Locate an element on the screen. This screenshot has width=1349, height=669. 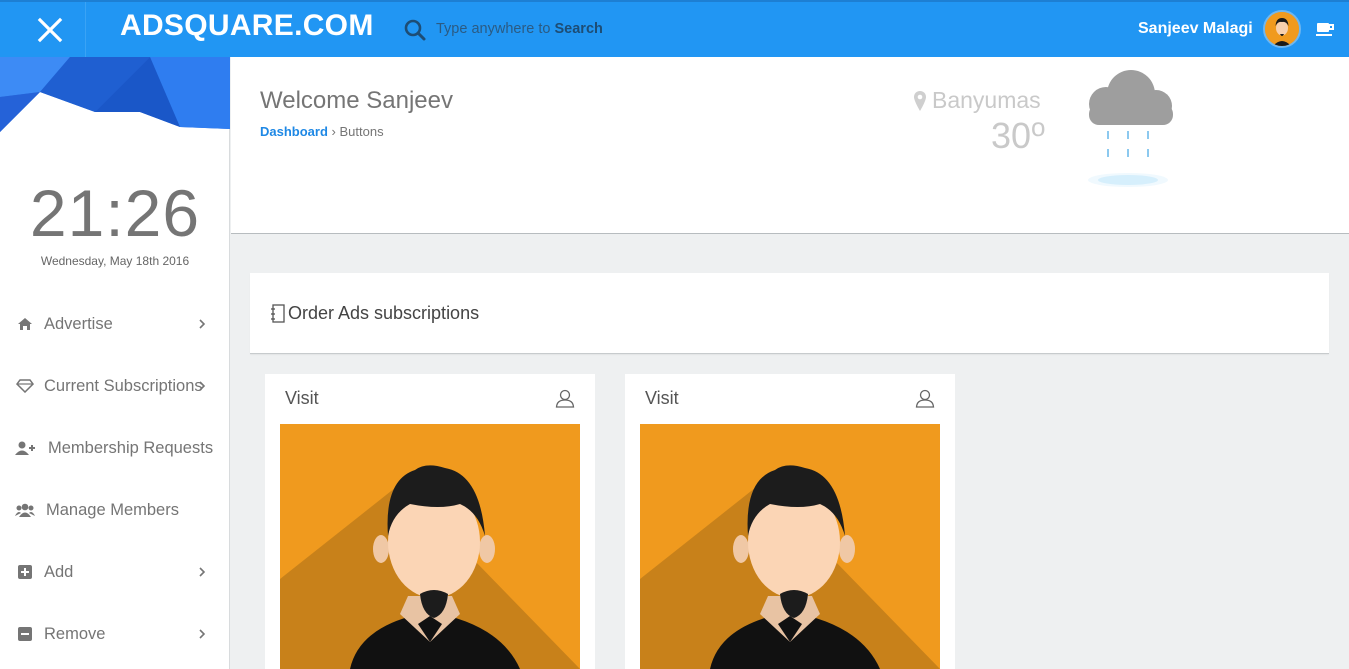
page-title: Welcome Sanjeev is located at coordinates (356, 100).